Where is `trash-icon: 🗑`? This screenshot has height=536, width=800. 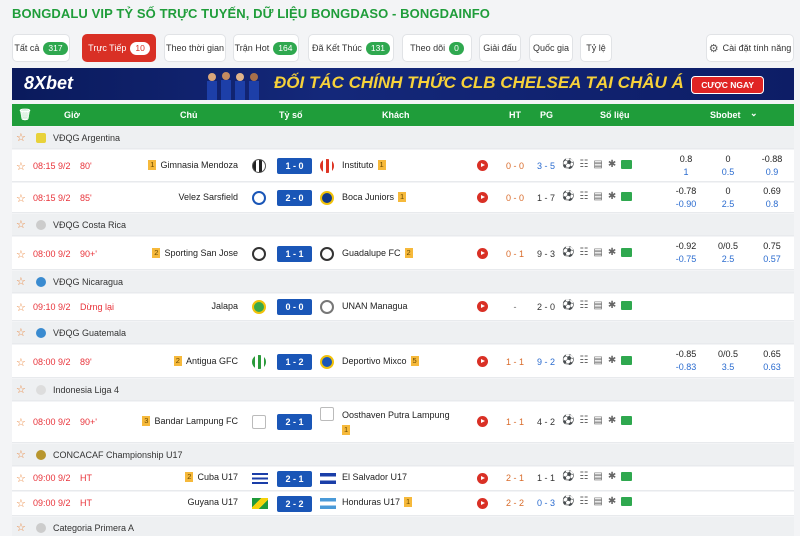
trash-icon: 🗑 is located at coordinates (25, 114).